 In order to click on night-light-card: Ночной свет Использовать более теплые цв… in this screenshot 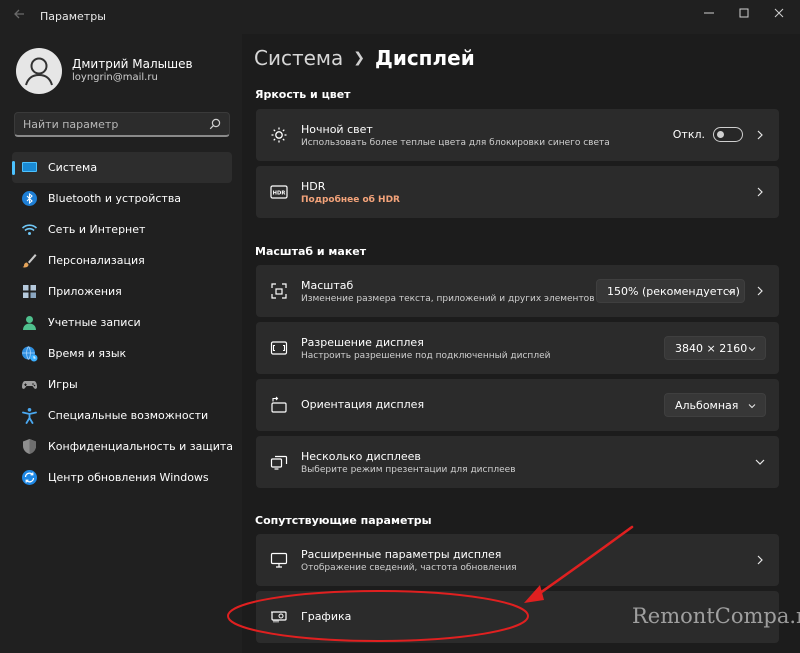, I will do `click(517, 135)`.